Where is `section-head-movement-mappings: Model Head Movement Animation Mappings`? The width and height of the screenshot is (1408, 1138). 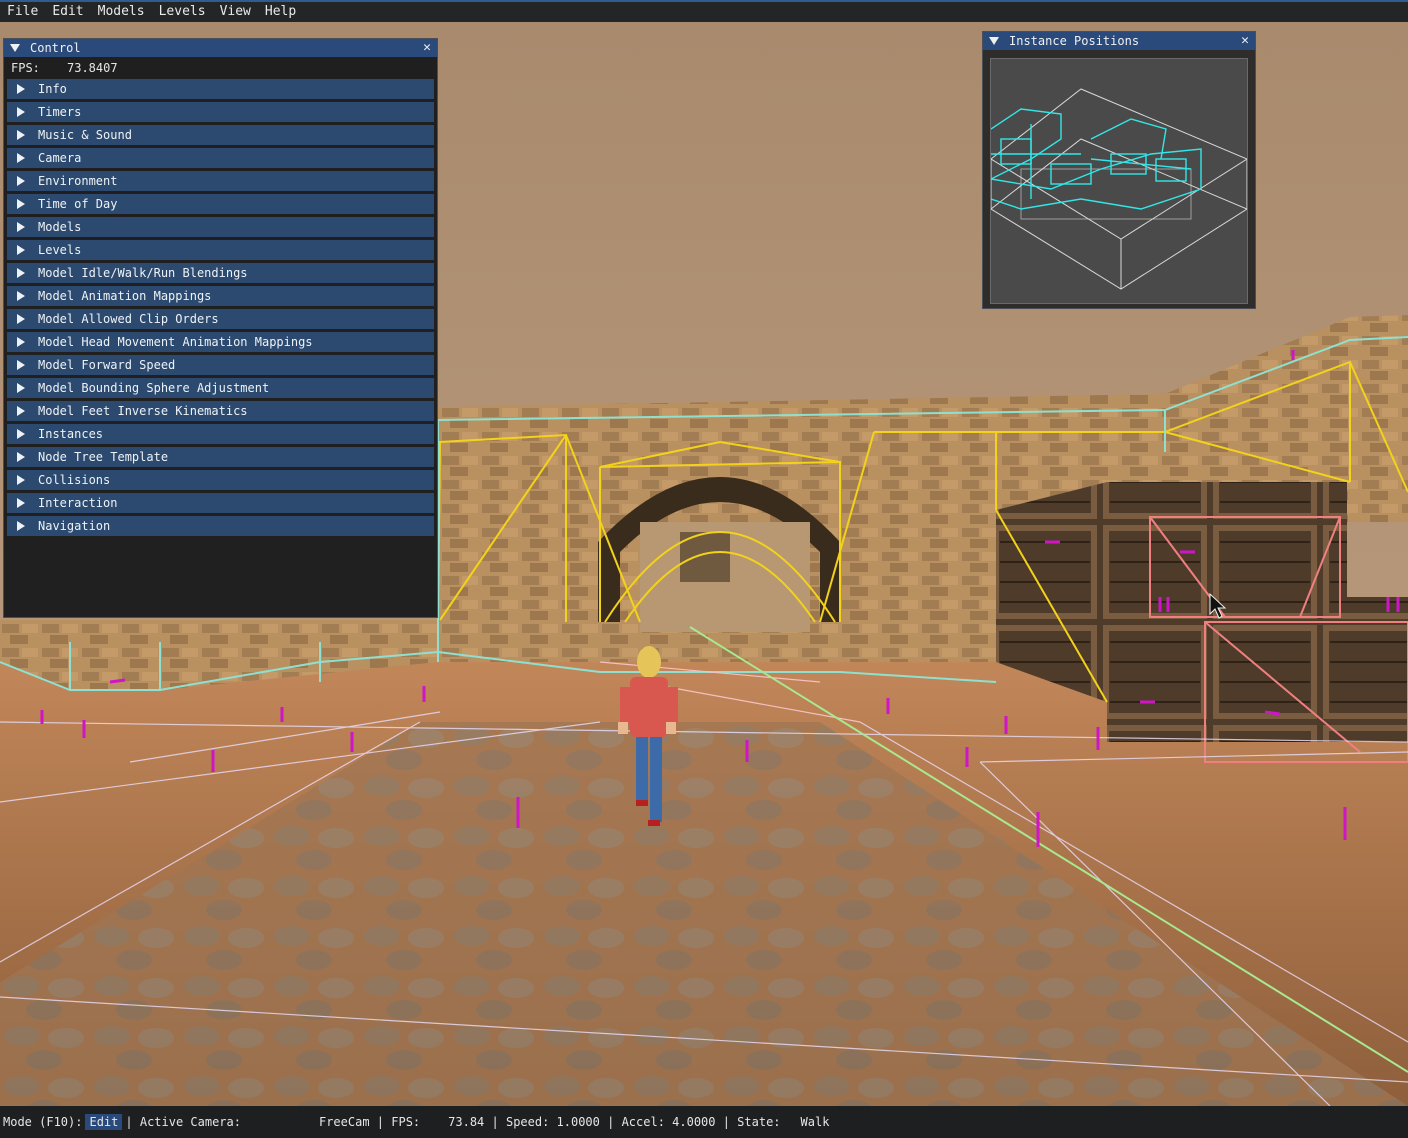
section-head-movement-mappings: Model Head Movement Animation Mappings is located at coordinates (220, 342).